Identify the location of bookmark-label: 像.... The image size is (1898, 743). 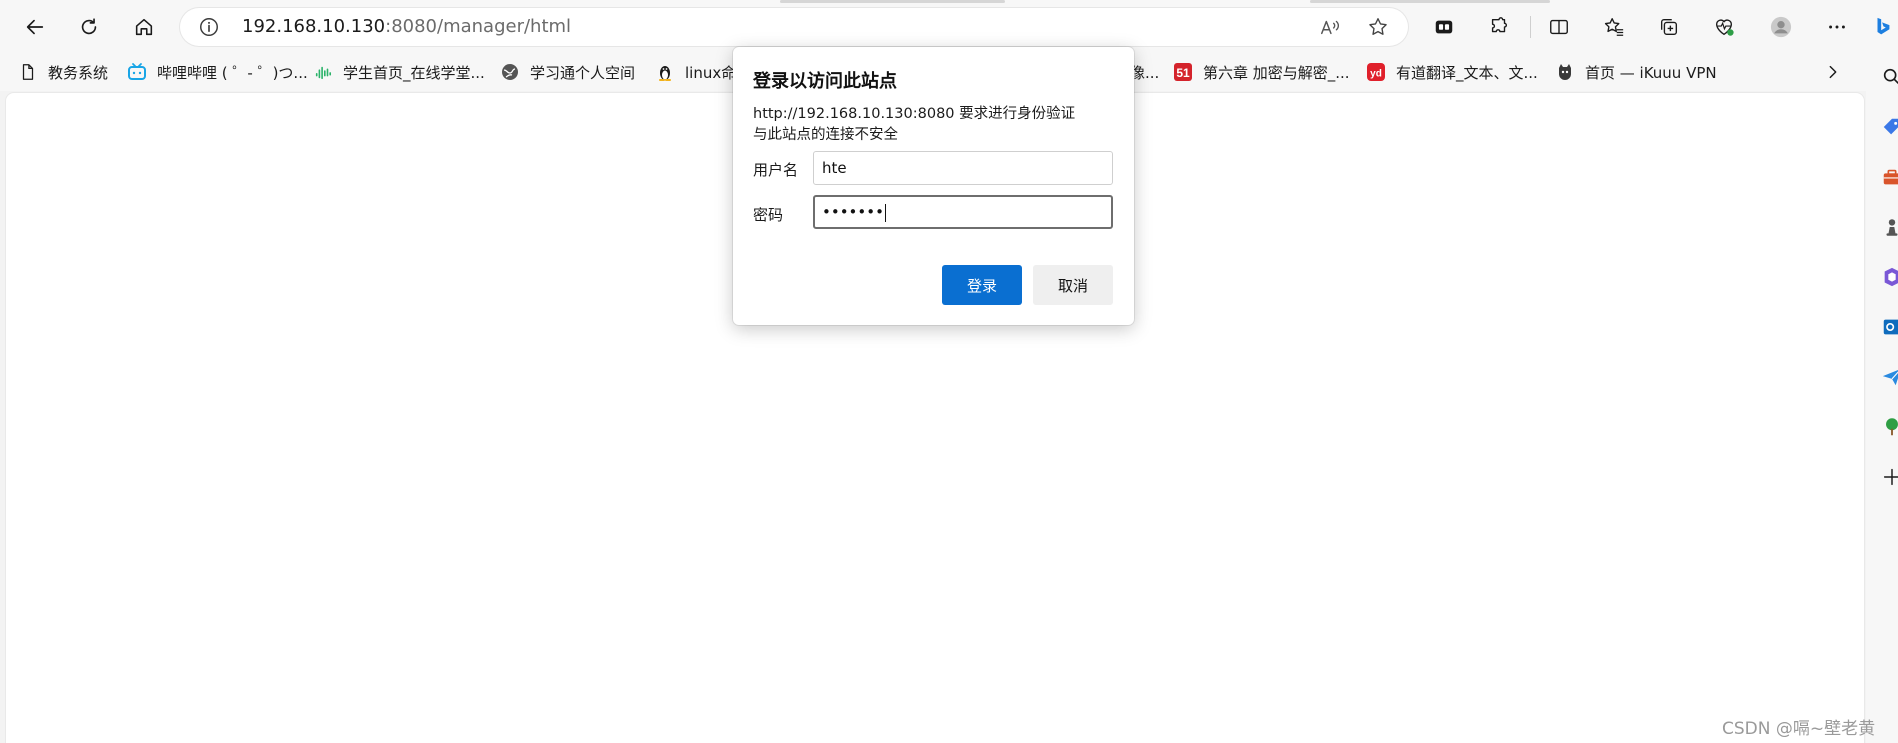
(1145, 72).